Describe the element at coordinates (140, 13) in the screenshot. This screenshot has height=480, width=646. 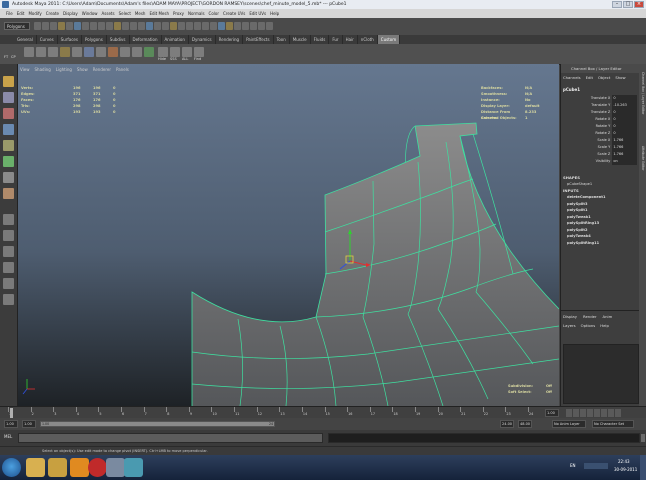
I see `menu-mesh: Mesh` at that location.